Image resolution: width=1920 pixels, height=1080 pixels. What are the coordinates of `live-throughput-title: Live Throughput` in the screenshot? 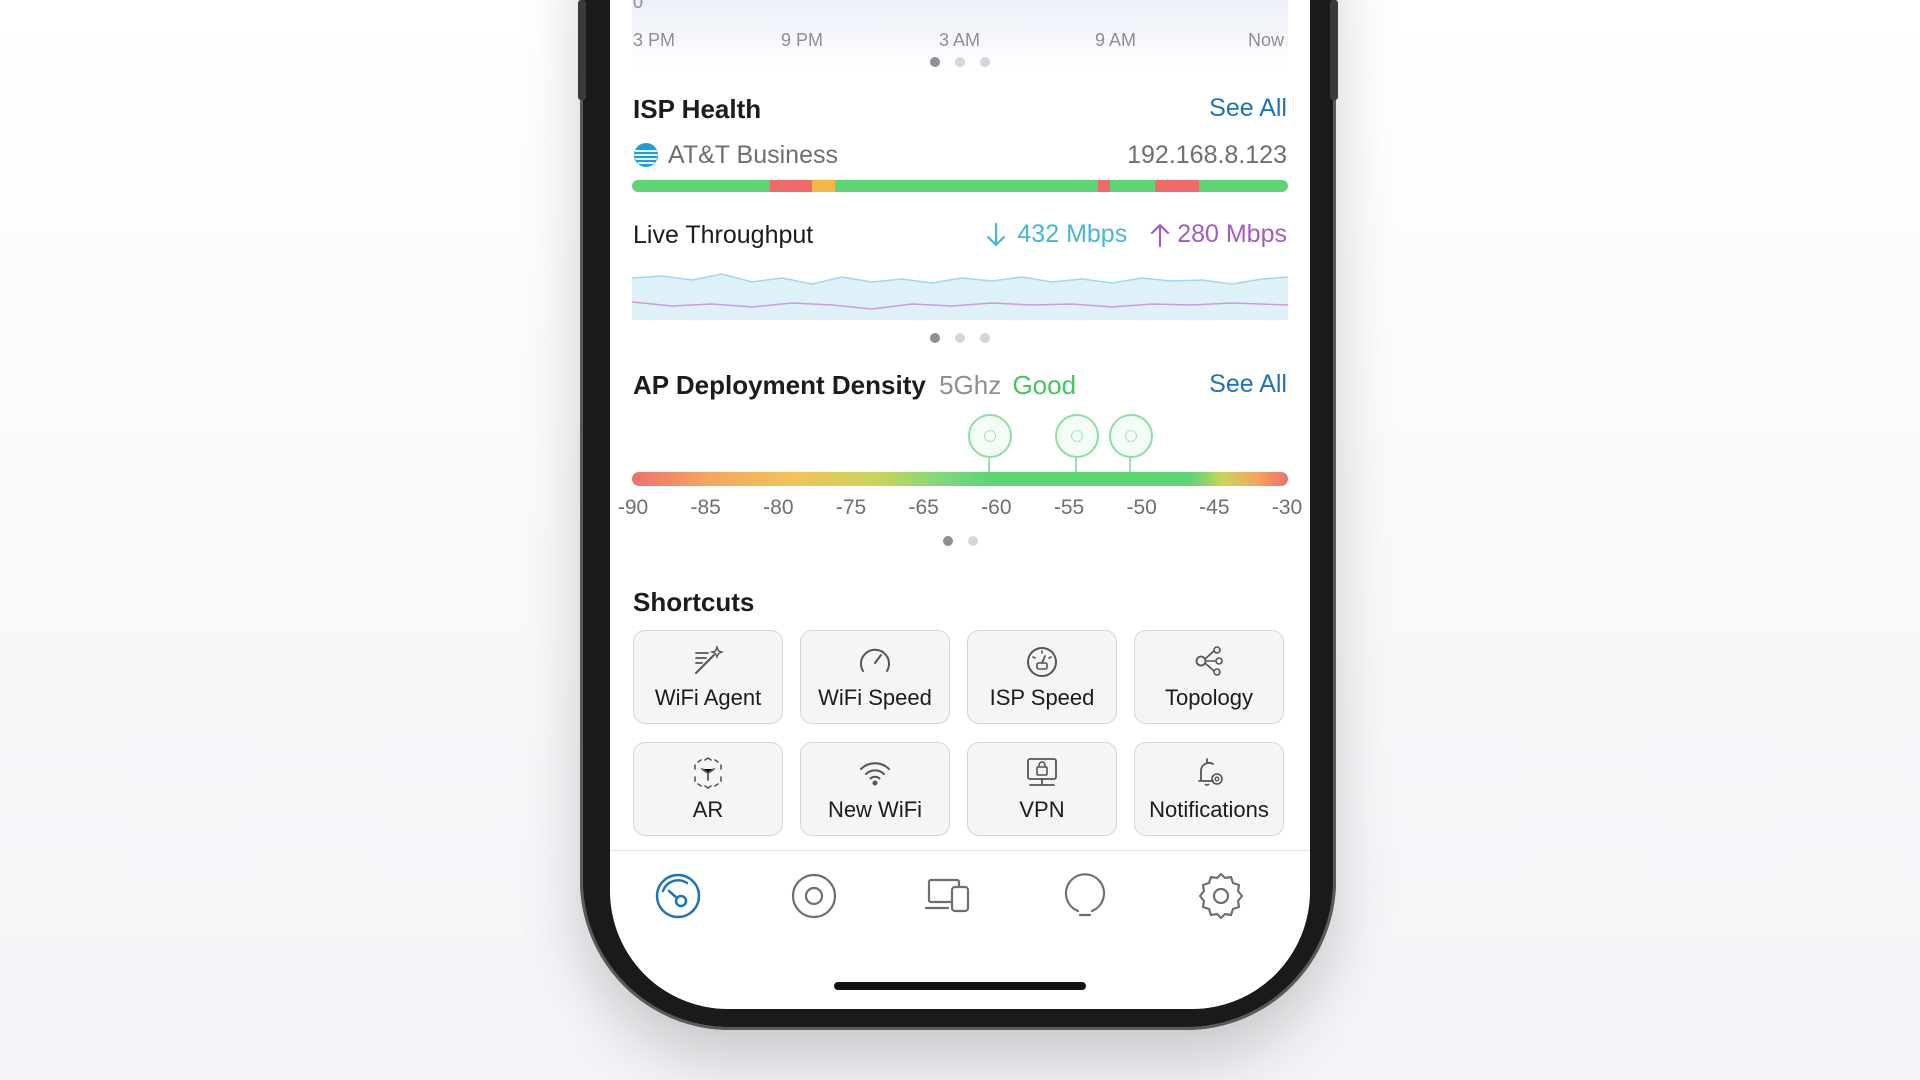 It's located at (723, 235).